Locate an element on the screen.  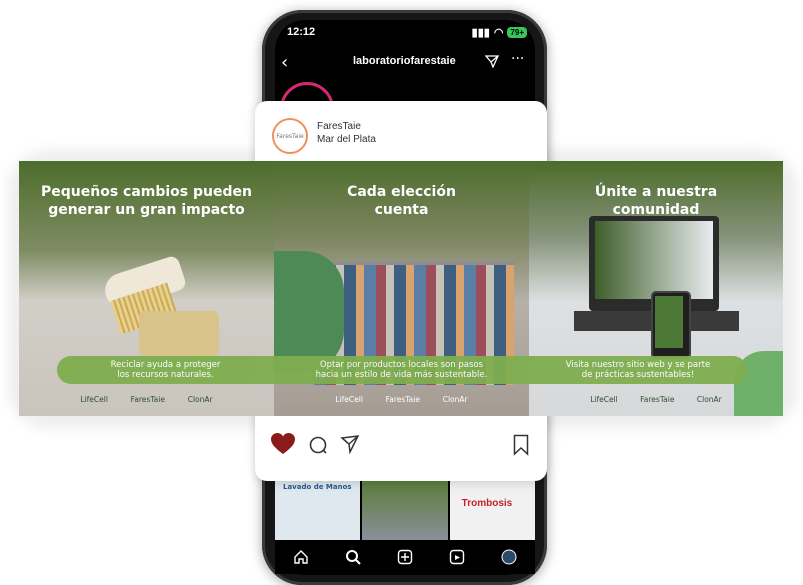
search-icon is located at coordinates (353, 557).